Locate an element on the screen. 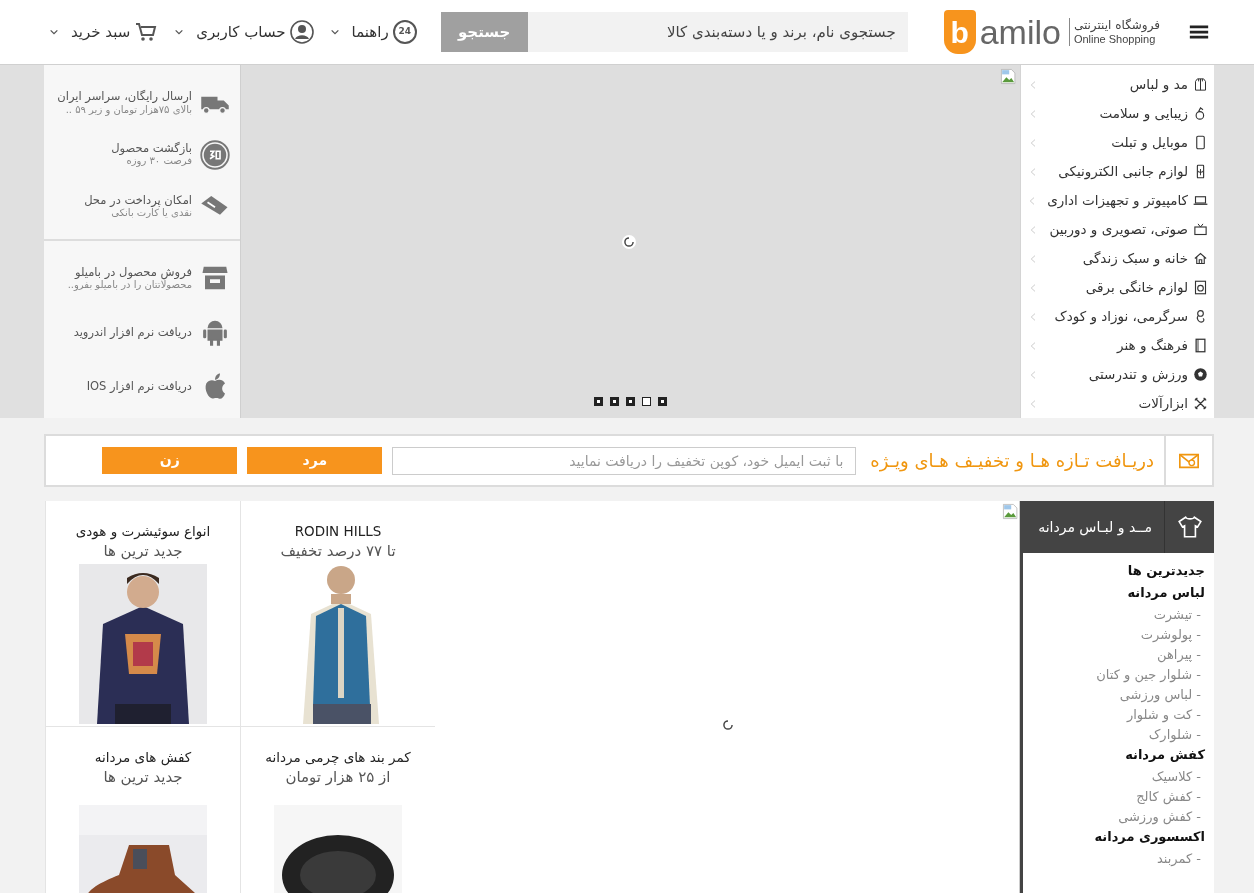 The image size is (1254, 893). email-field: با ثبت ایمیل خود، کوپن تخفیف را دریافت نمایید is located at coordinates (624, 460).